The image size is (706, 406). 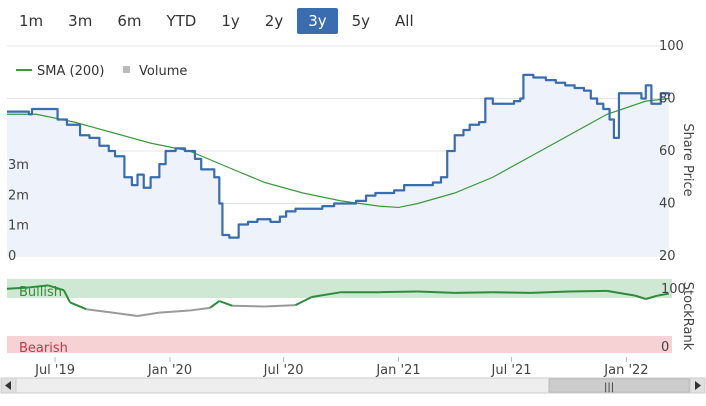 I want to click on stockrank-axis-title: StockRank, so click(x=687, y=316).